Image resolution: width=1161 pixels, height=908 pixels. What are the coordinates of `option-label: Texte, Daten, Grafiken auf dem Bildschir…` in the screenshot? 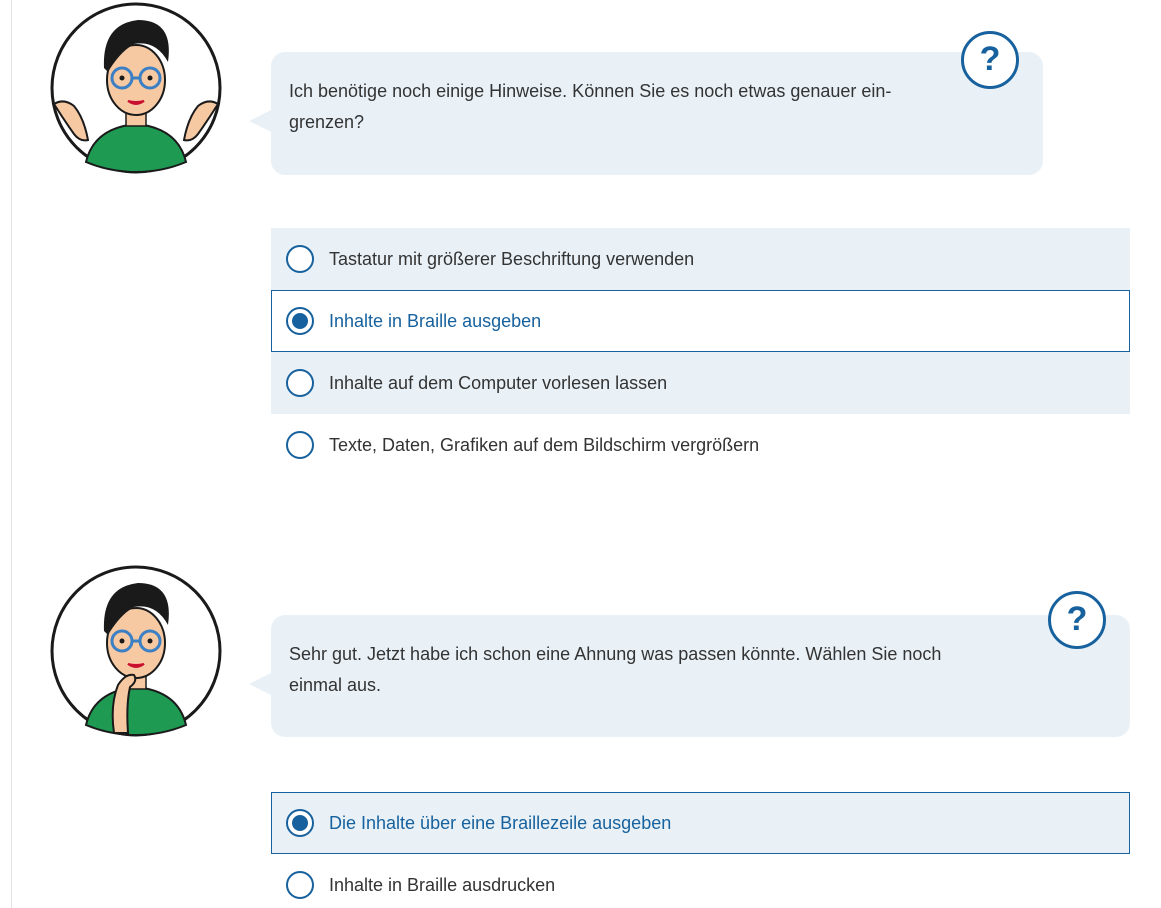 It's located at (544, 444).